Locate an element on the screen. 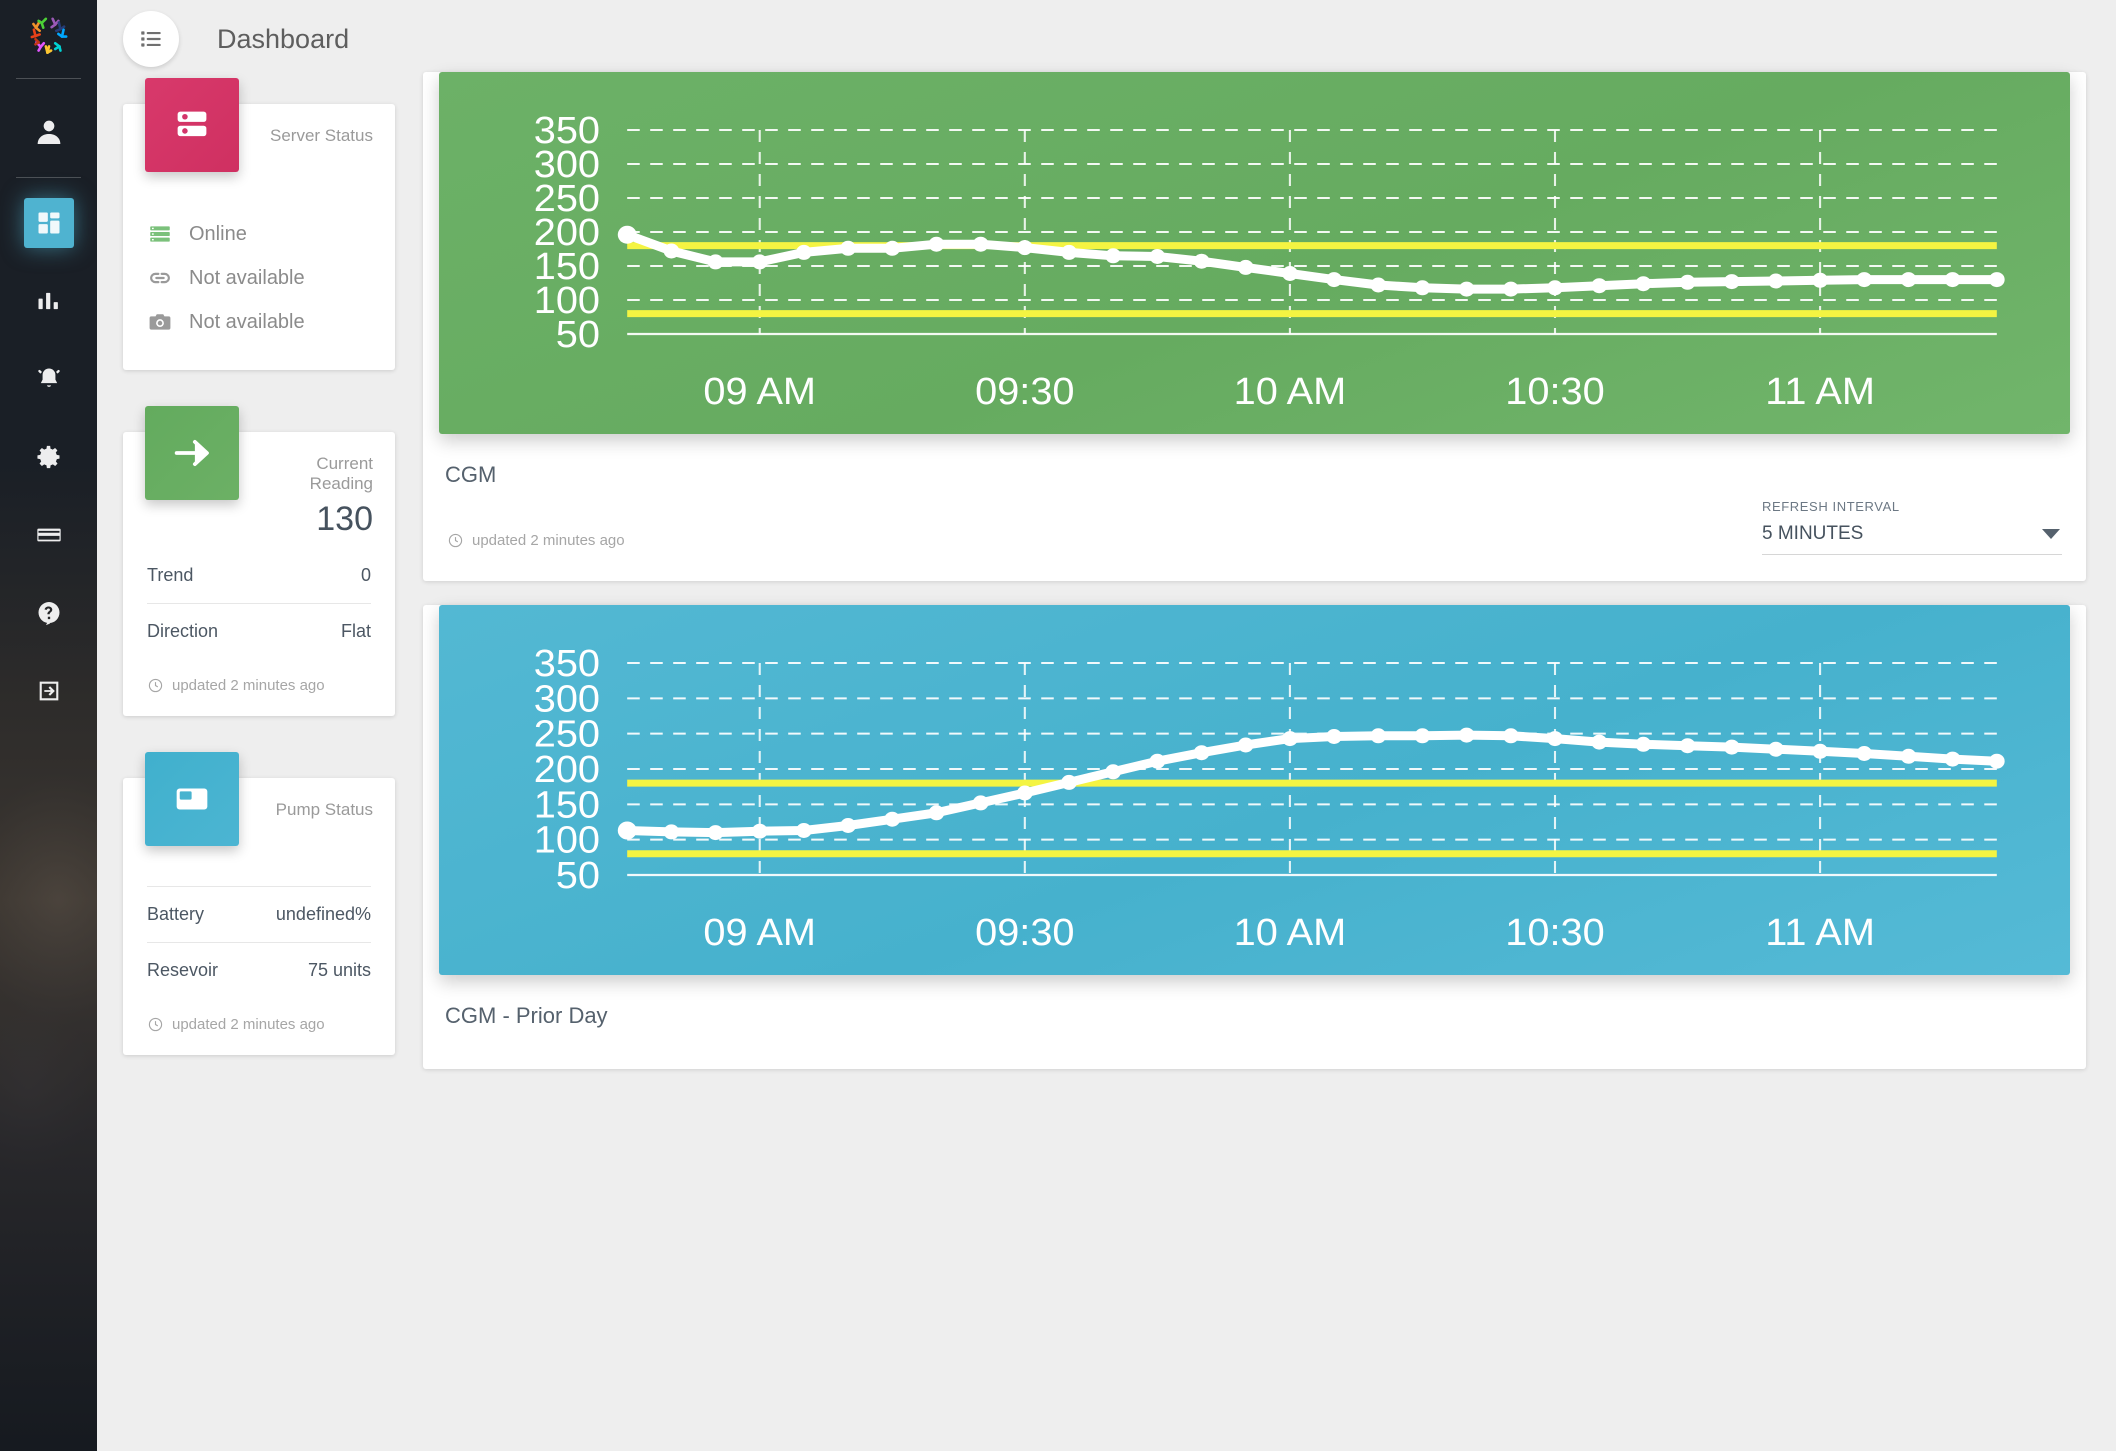 This screenshot has height=1451, width=2116. server-status-card-icon is located at coordinates (192, 125).